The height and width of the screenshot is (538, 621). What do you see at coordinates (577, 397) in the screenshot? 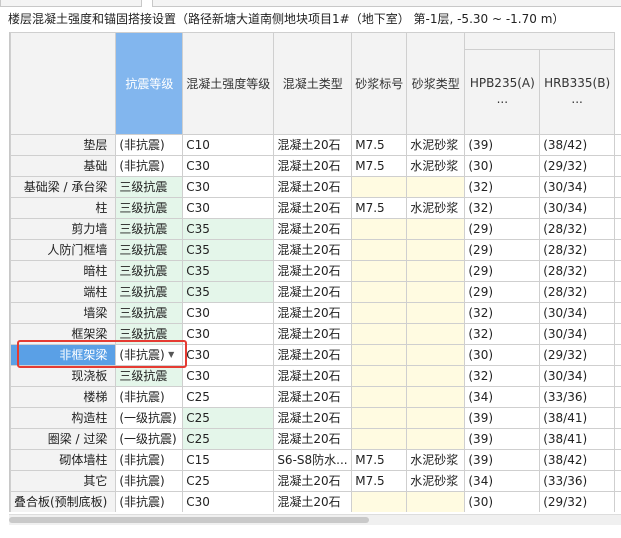
I see `hrb335-cell: (33/36)` at bounding box center [577, 397].